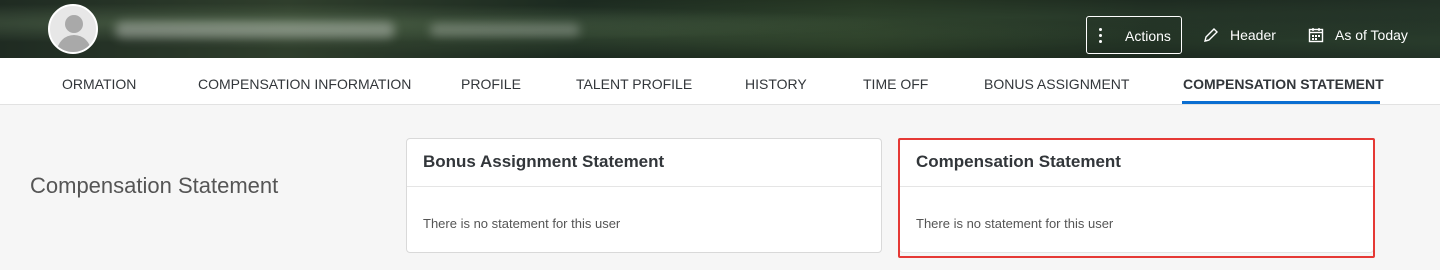 This screenshot has height=270, width=1440. I want to click on header-link: Header, so click(1253, 35).